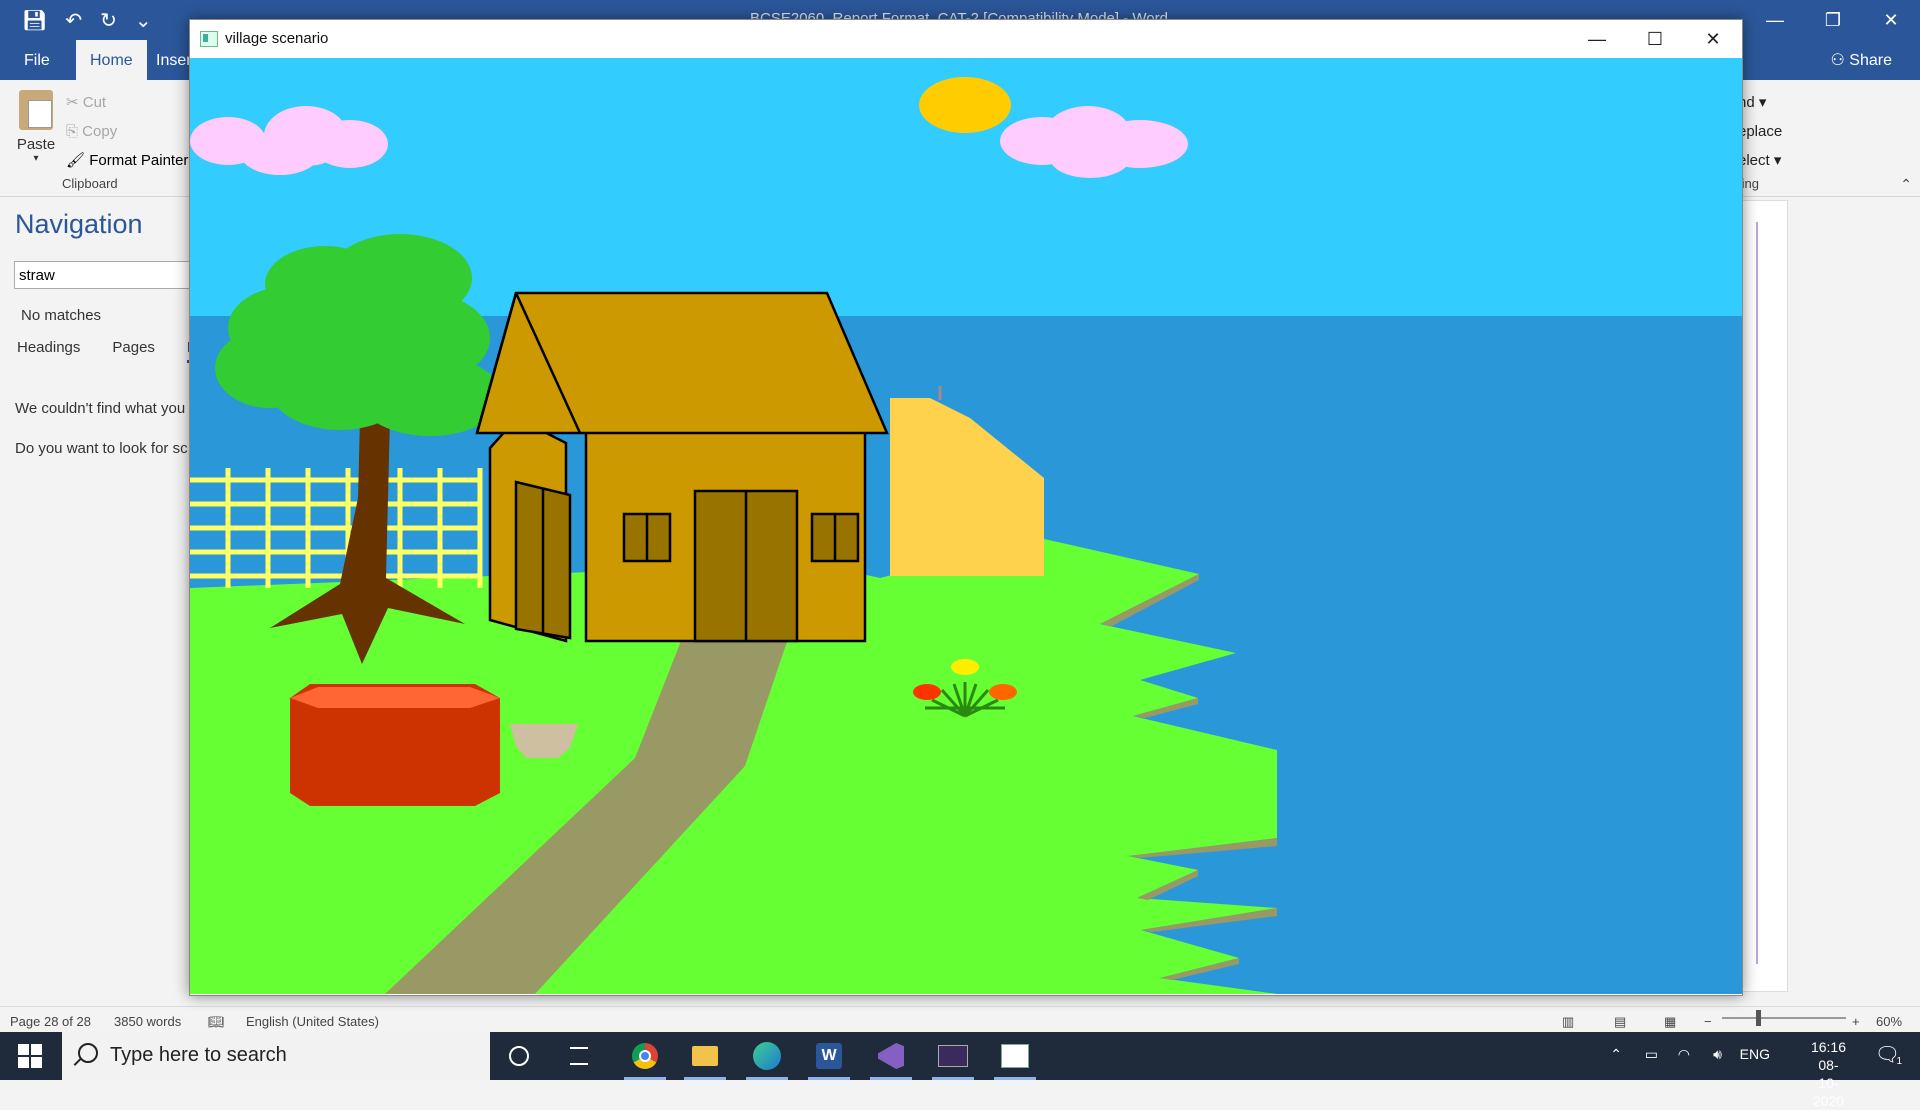  I want to click on word-count: 3850 words, so click(147, 1021).